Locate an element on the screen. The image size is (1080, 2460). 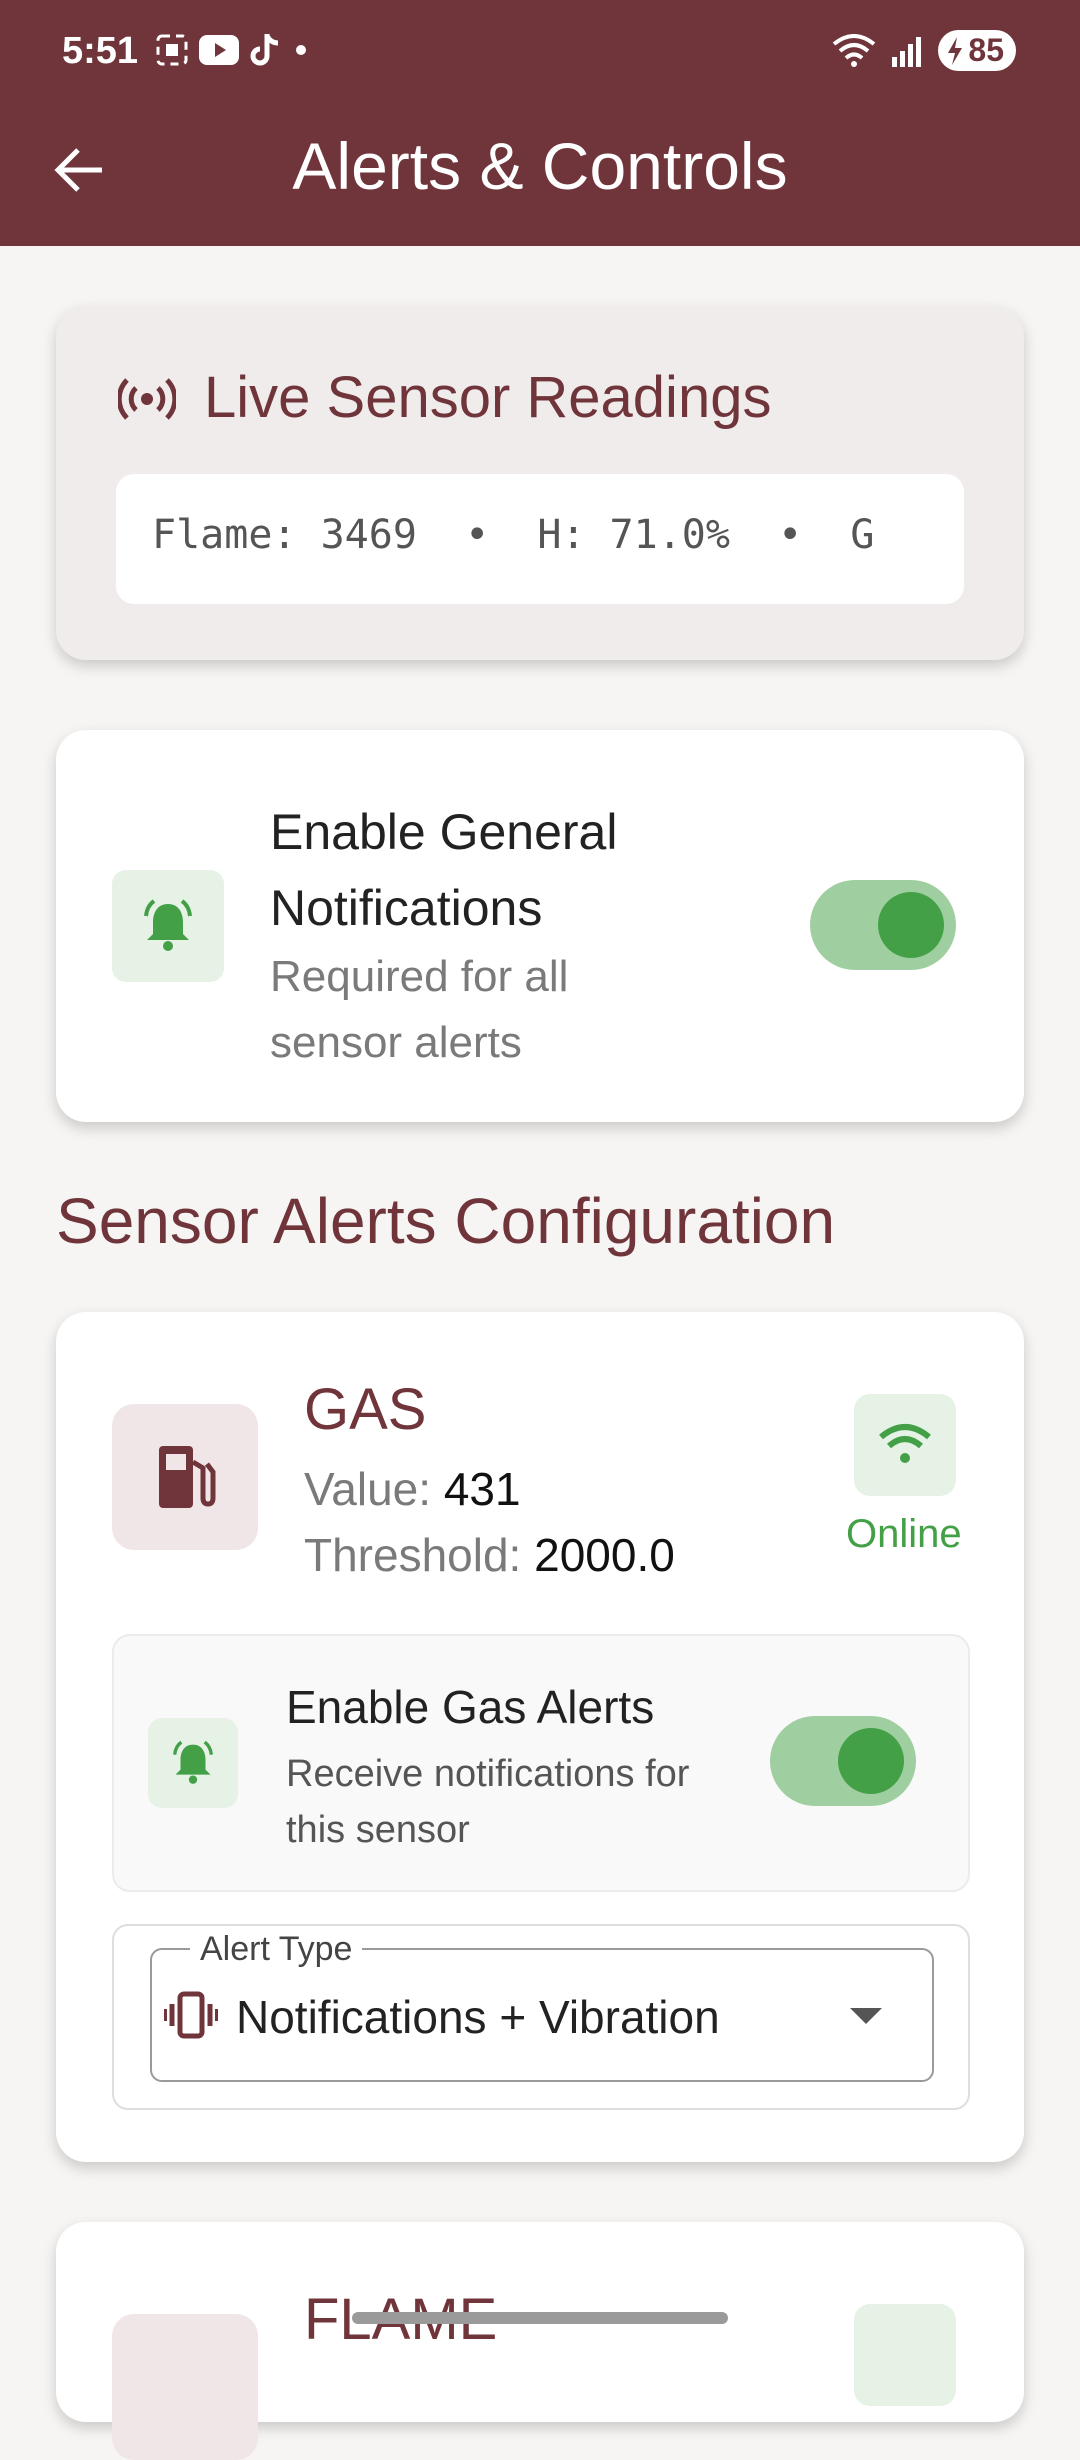
battery-indicator: 85 is located at coordinates (977, 50).